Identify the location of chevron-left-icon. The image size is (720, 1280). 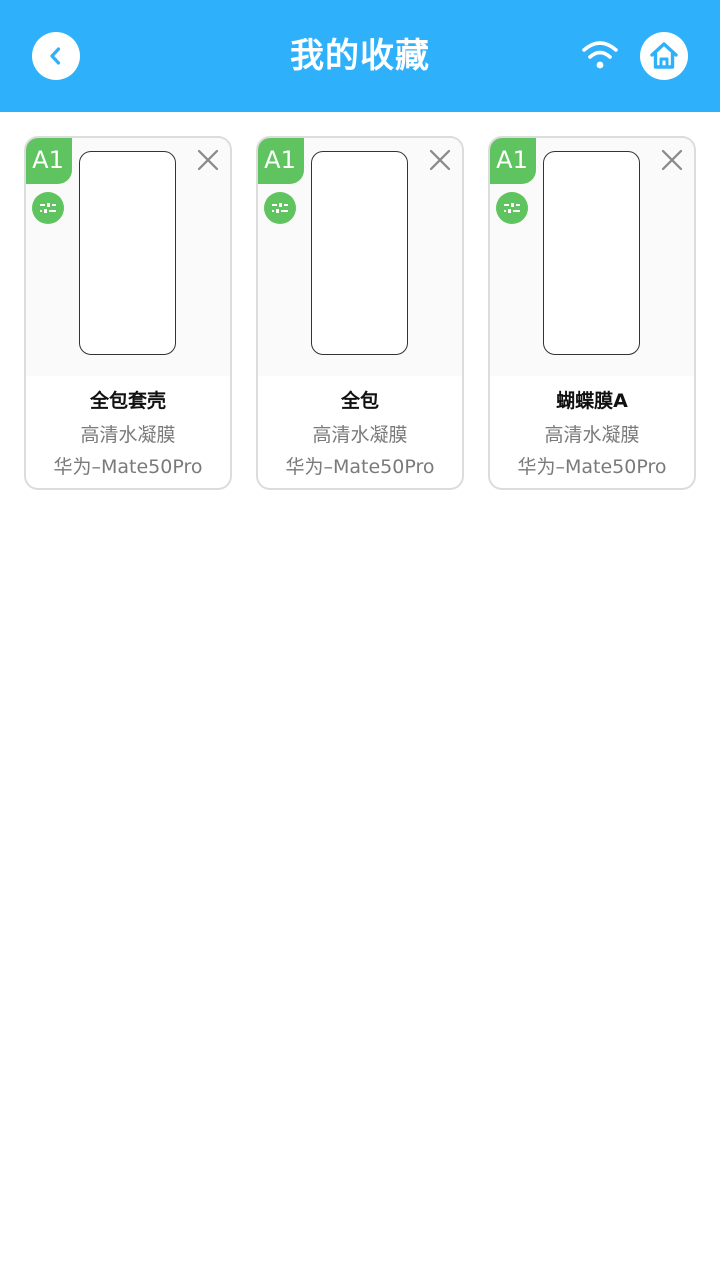
(55, 56).